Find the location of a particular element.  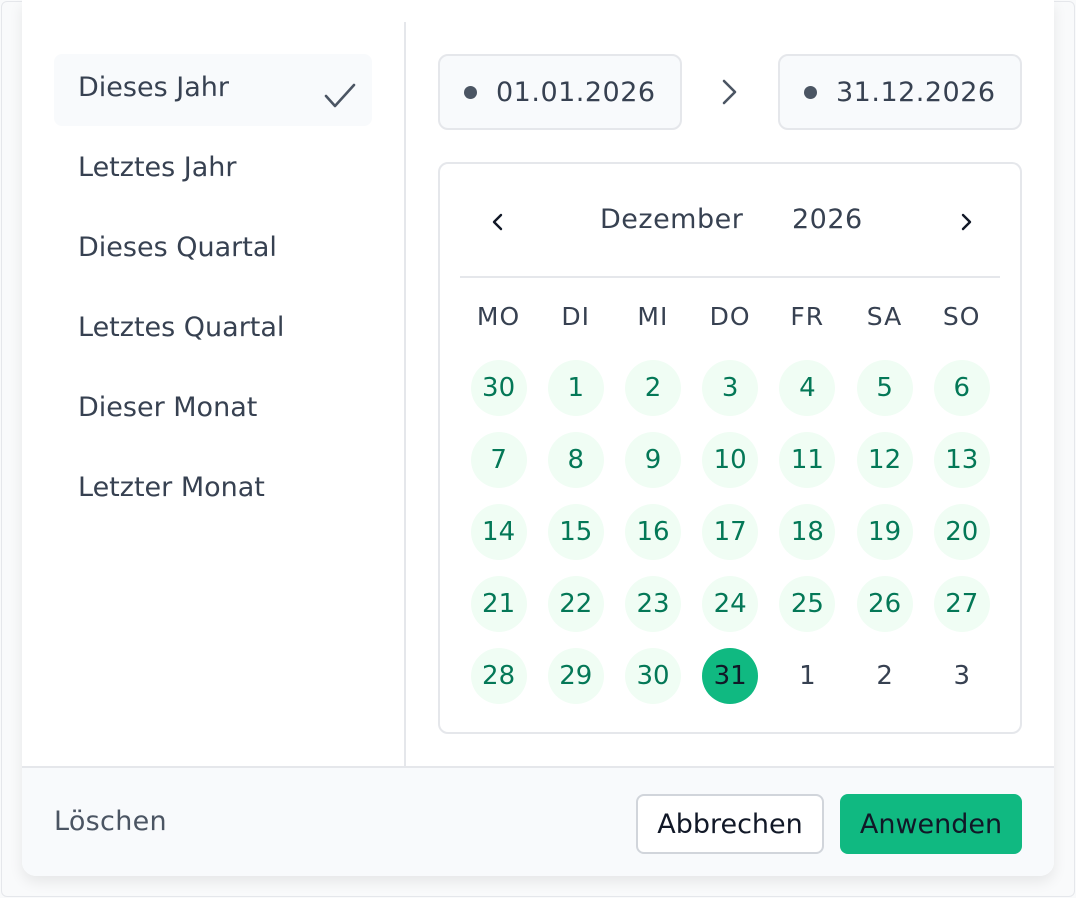

weekday-label: MI is located at coordinates (653, 316).